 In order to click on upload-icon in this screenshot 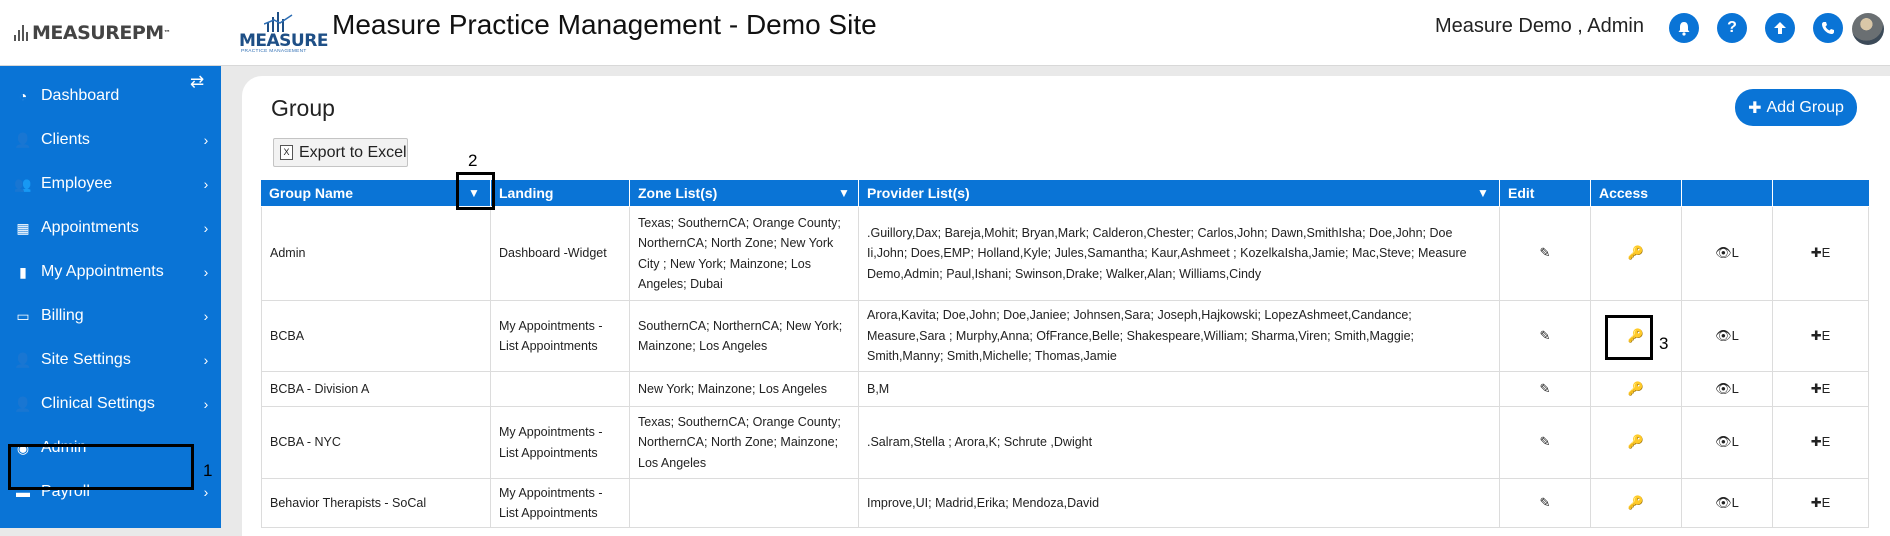, I will do `click(1780, 28)`.